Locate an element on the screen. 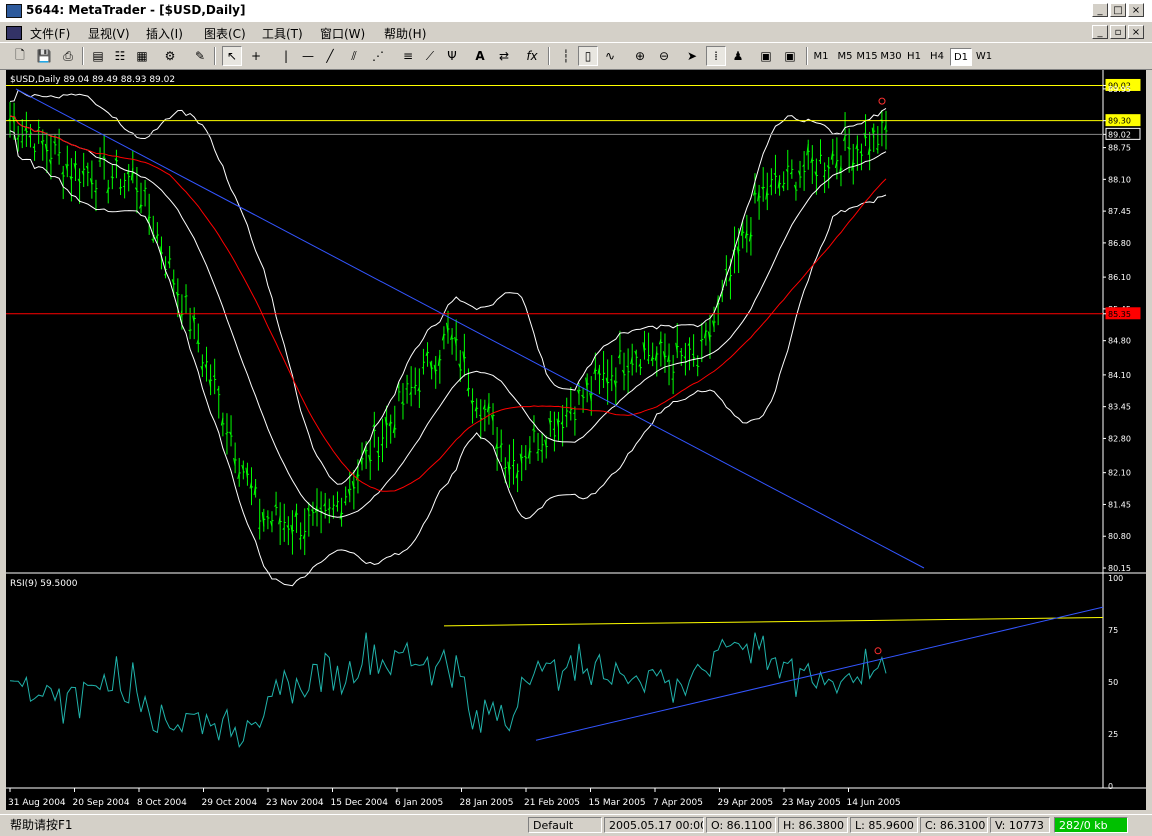  app-icon is located at coordinates (14, 11).